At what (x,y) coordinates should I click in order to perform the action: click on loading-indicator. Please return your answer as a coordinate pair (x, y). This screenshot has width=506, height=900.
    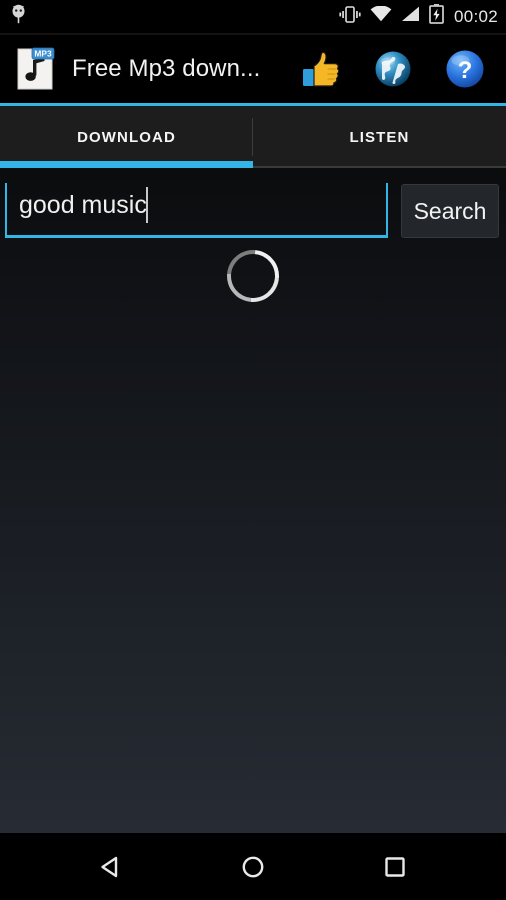
    Looking at the image, I should click on (253, 276).